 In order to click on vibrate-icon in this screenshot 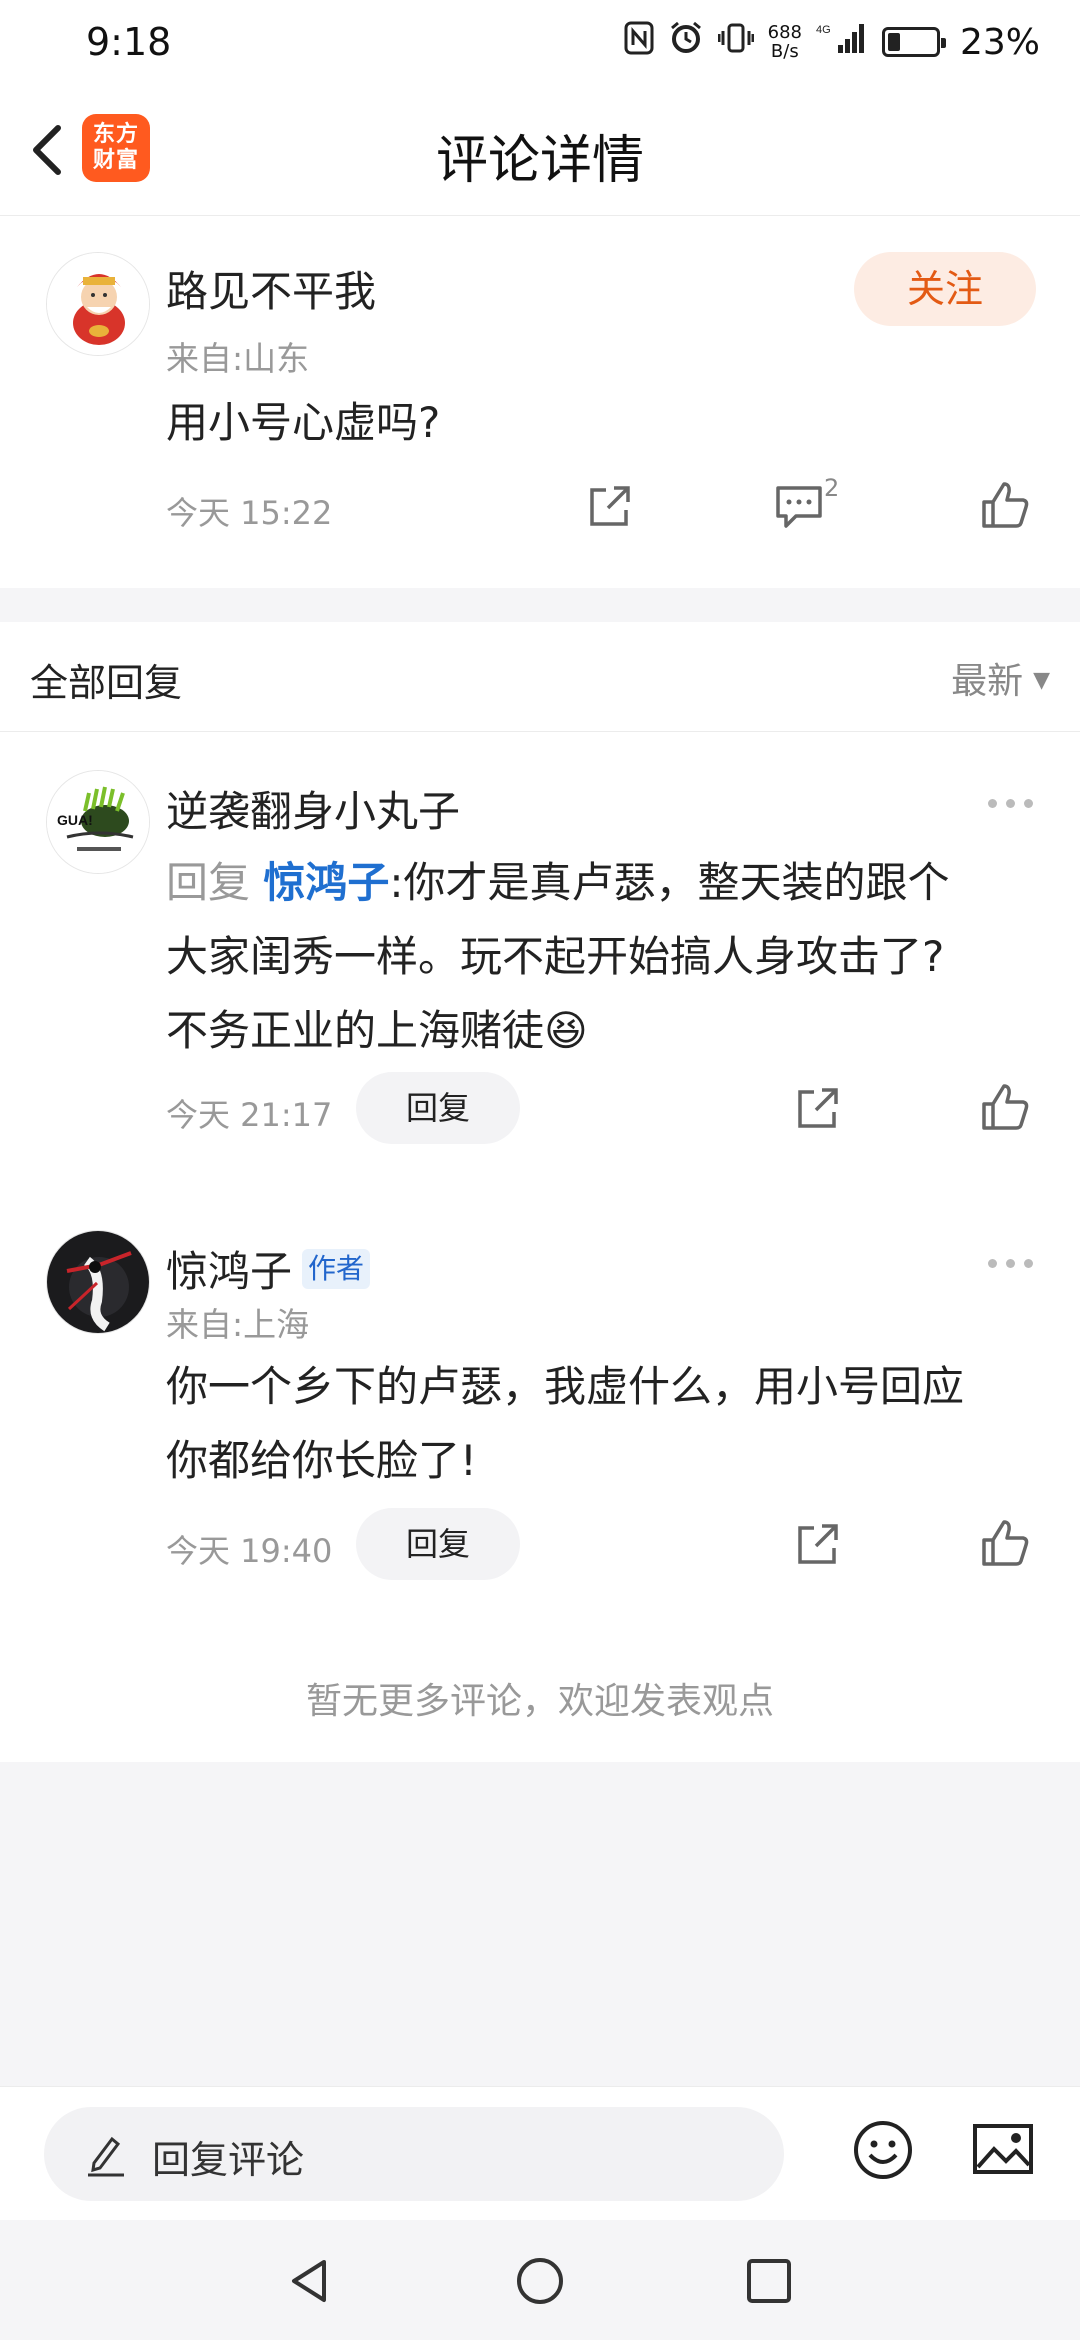, I will do `click(736, 42)`.